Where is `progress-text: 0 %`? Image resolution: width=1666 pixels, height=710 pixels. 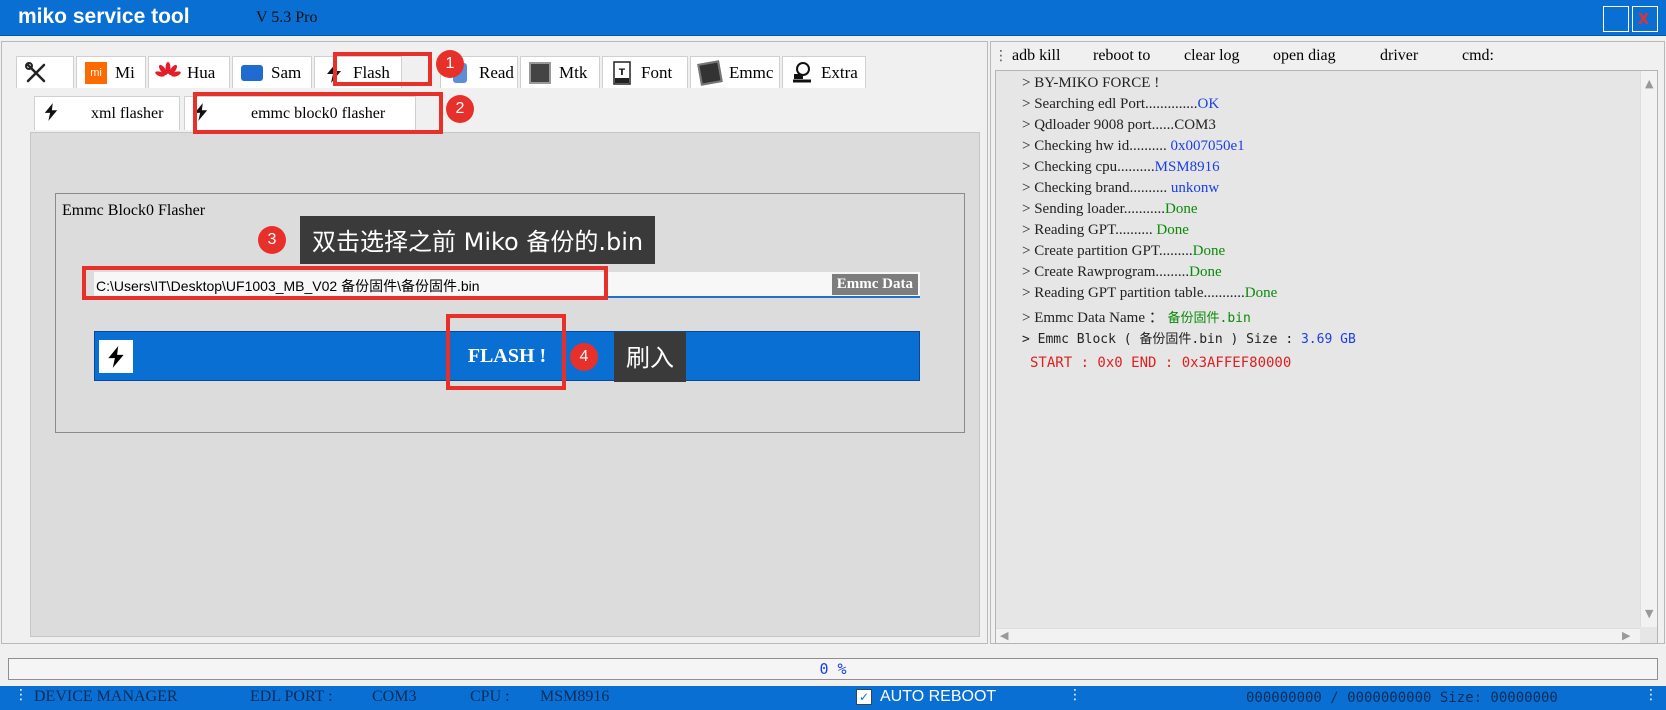
progress-text: 0 % is located at coordinates (833, 669).